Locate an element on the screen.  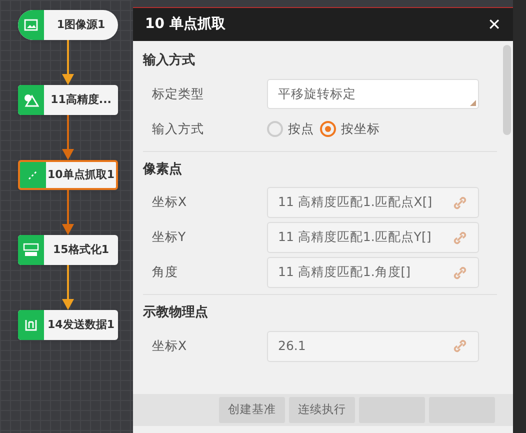
send-icon is located at coordinates (31, 325).